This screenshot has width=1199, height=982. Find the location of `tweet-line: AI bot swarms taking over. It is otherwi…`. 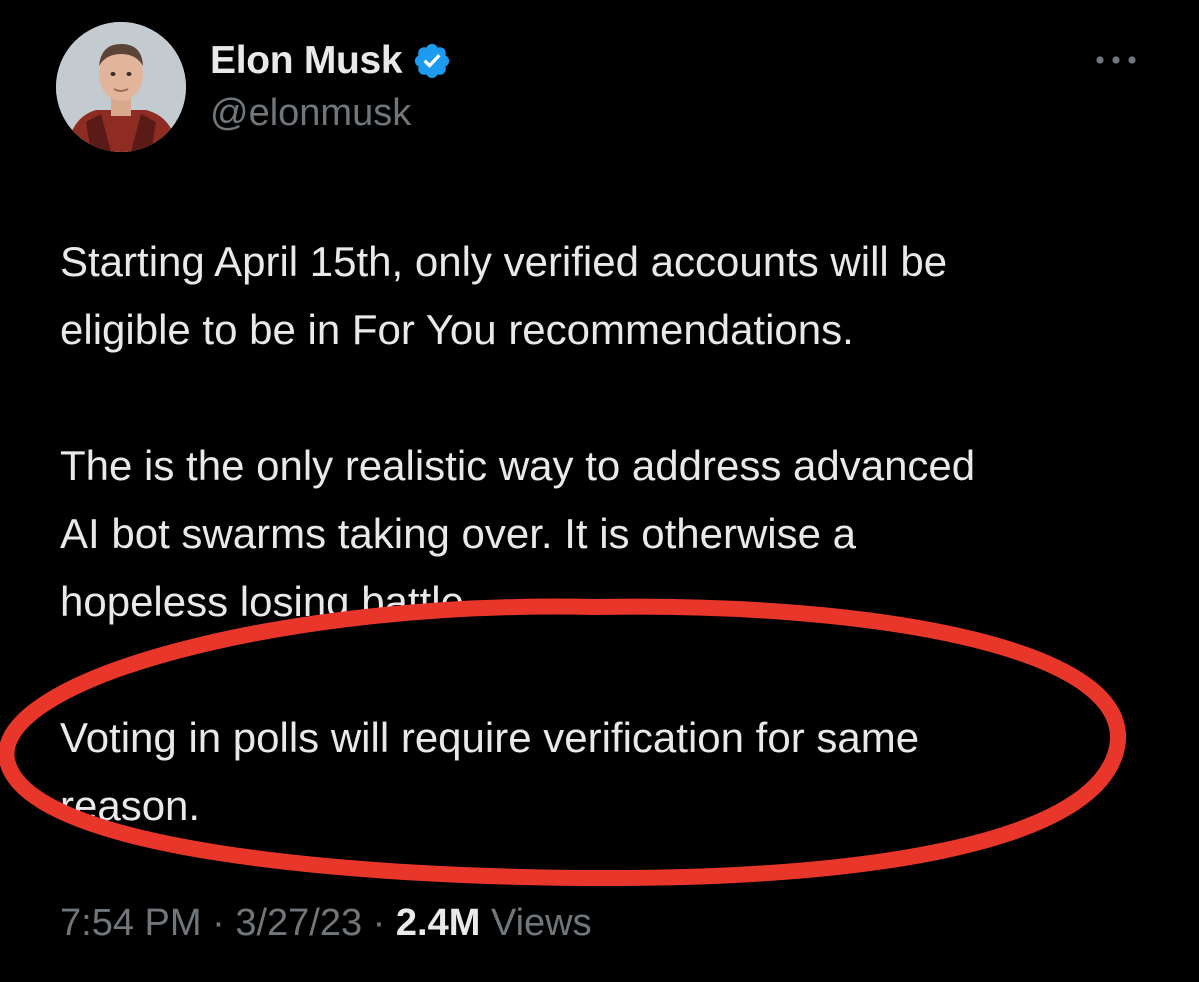

tweet-line: AI bot swarms taking over. It is otherwi… is located at coordinates (458, 533).